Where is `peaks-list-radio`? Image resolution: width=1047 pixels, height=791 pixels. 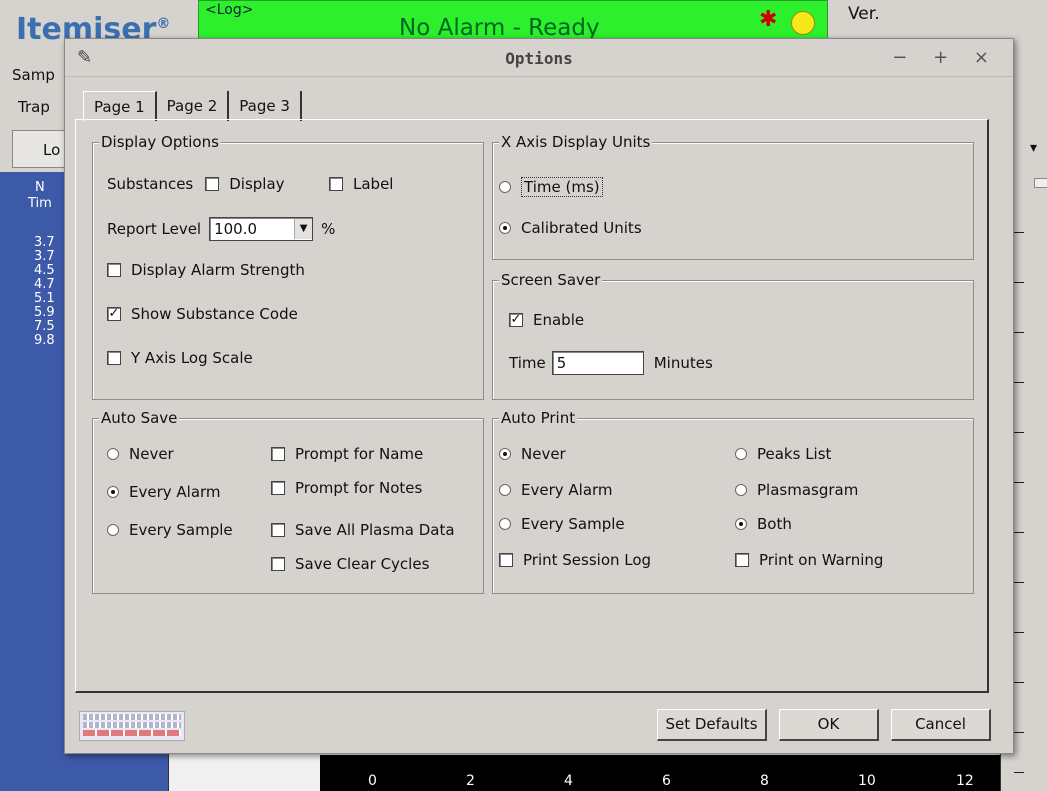
peaks-list-radio is located at coordinates (741, 454).